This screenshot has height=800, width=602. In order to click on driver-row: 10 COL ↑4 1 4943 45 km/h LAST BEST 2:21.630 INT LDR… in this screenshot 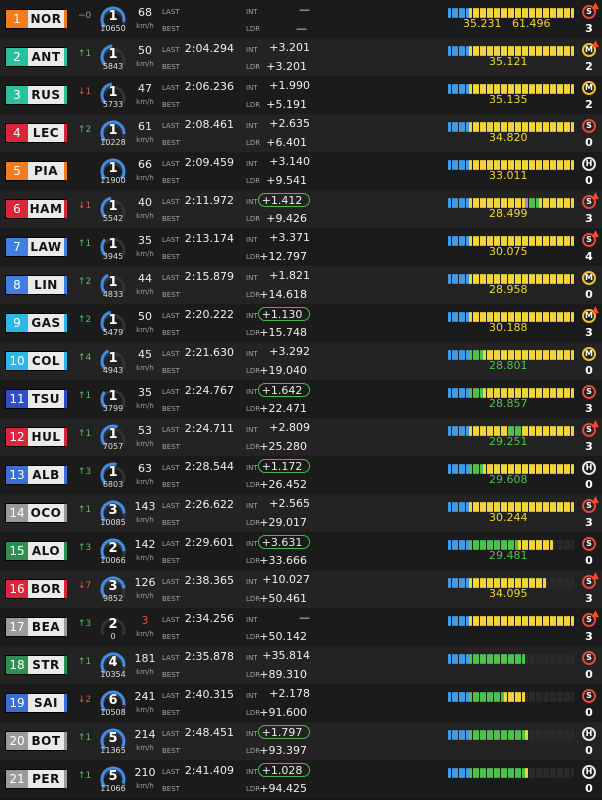, I will do `click(301, 361)`.